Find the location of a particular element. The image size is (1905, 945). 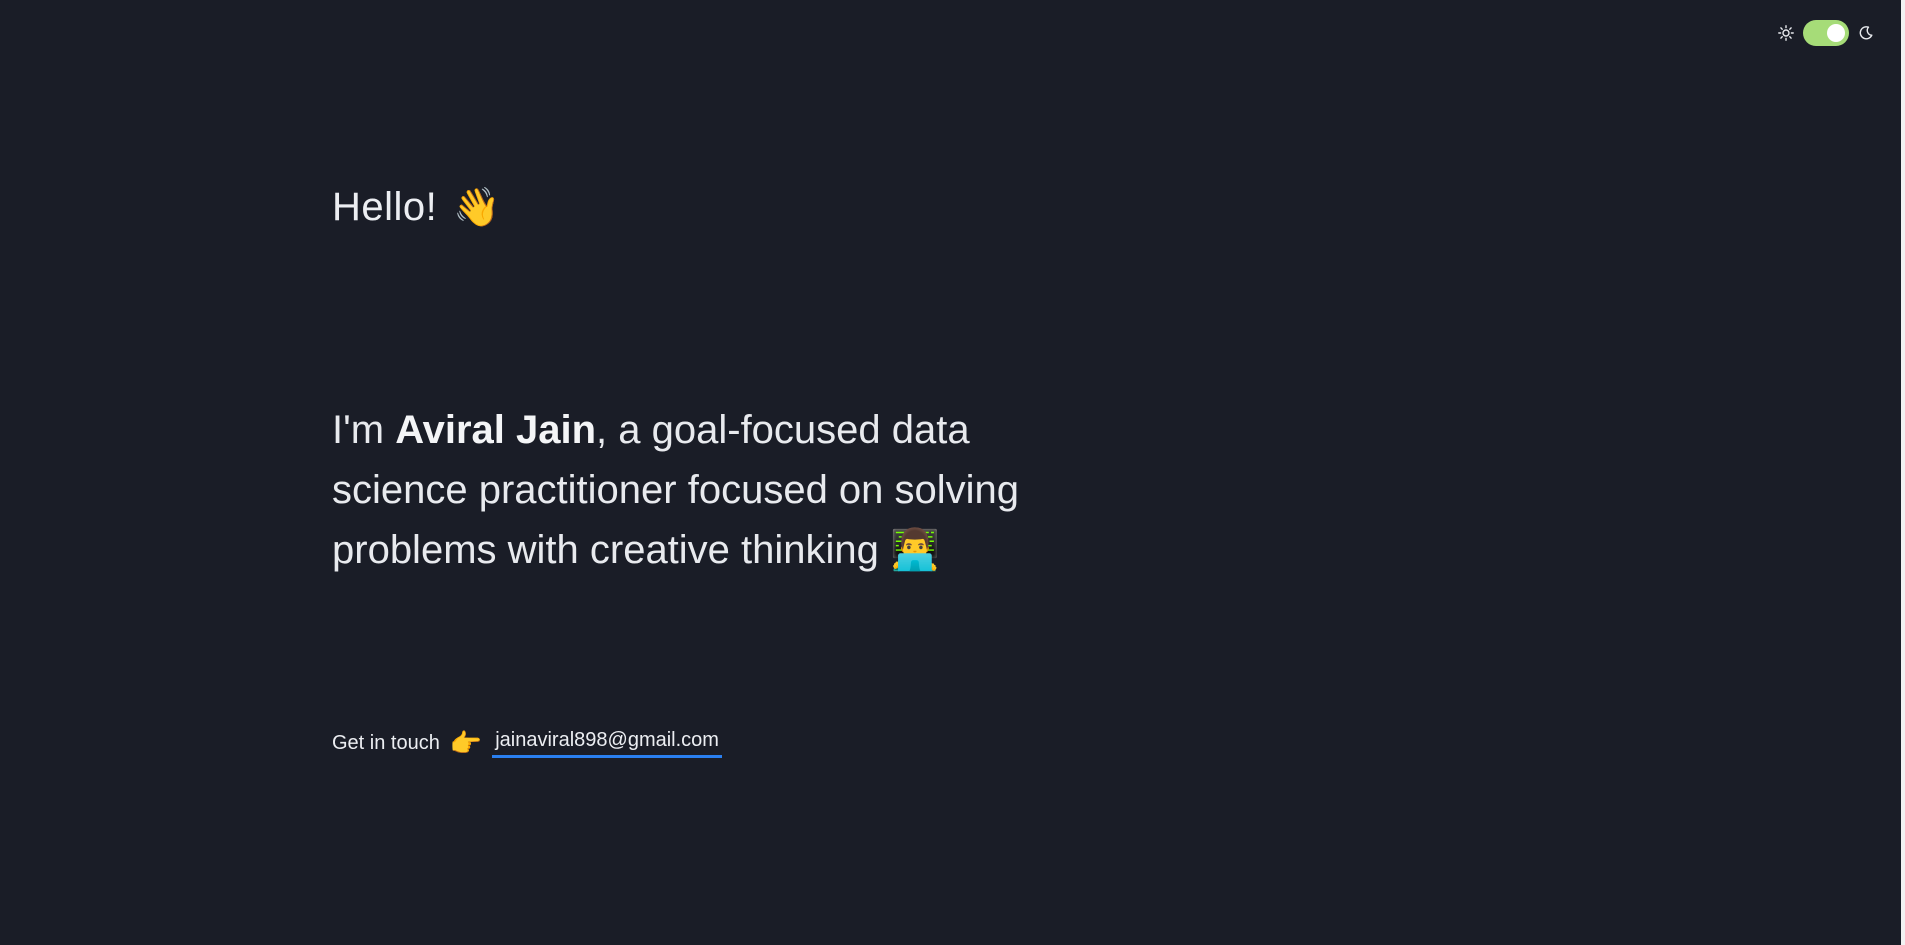

theme-toggle is located at coordinates (1826, 33).